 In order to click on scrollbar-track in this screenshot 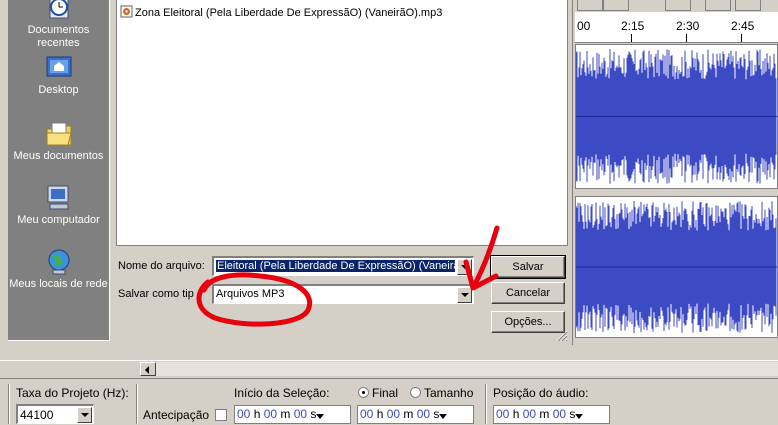, I will do `click(467, 369)`.